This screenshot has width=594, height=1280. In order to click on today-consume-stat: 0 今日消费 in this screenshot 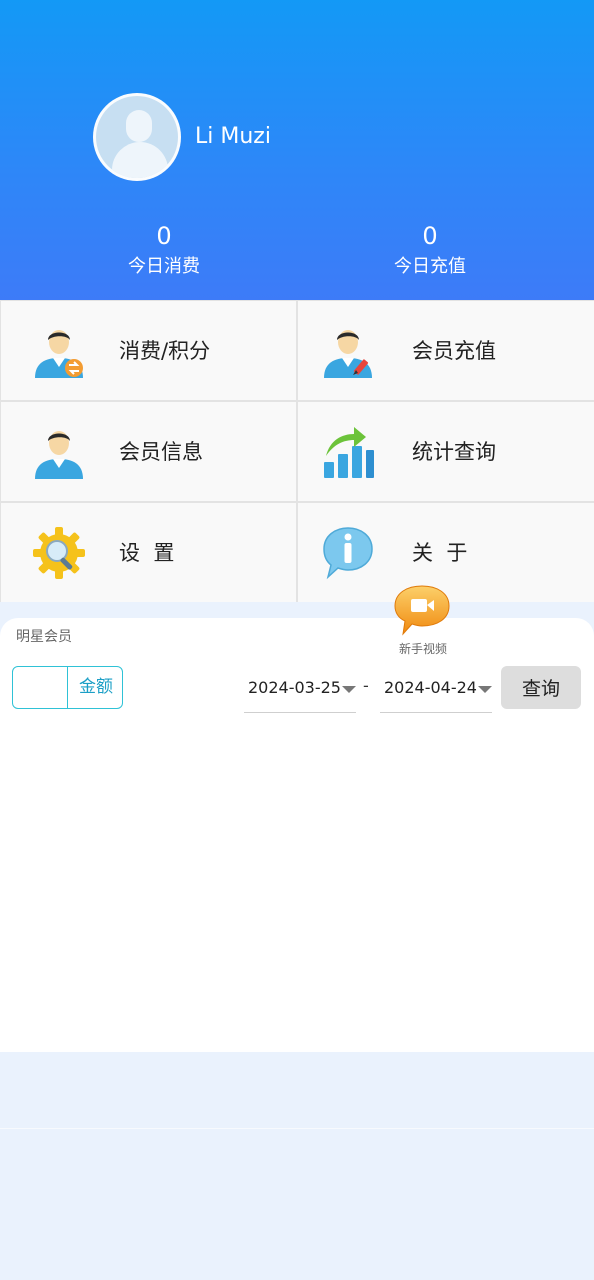, I will do `click(164, 251)`.